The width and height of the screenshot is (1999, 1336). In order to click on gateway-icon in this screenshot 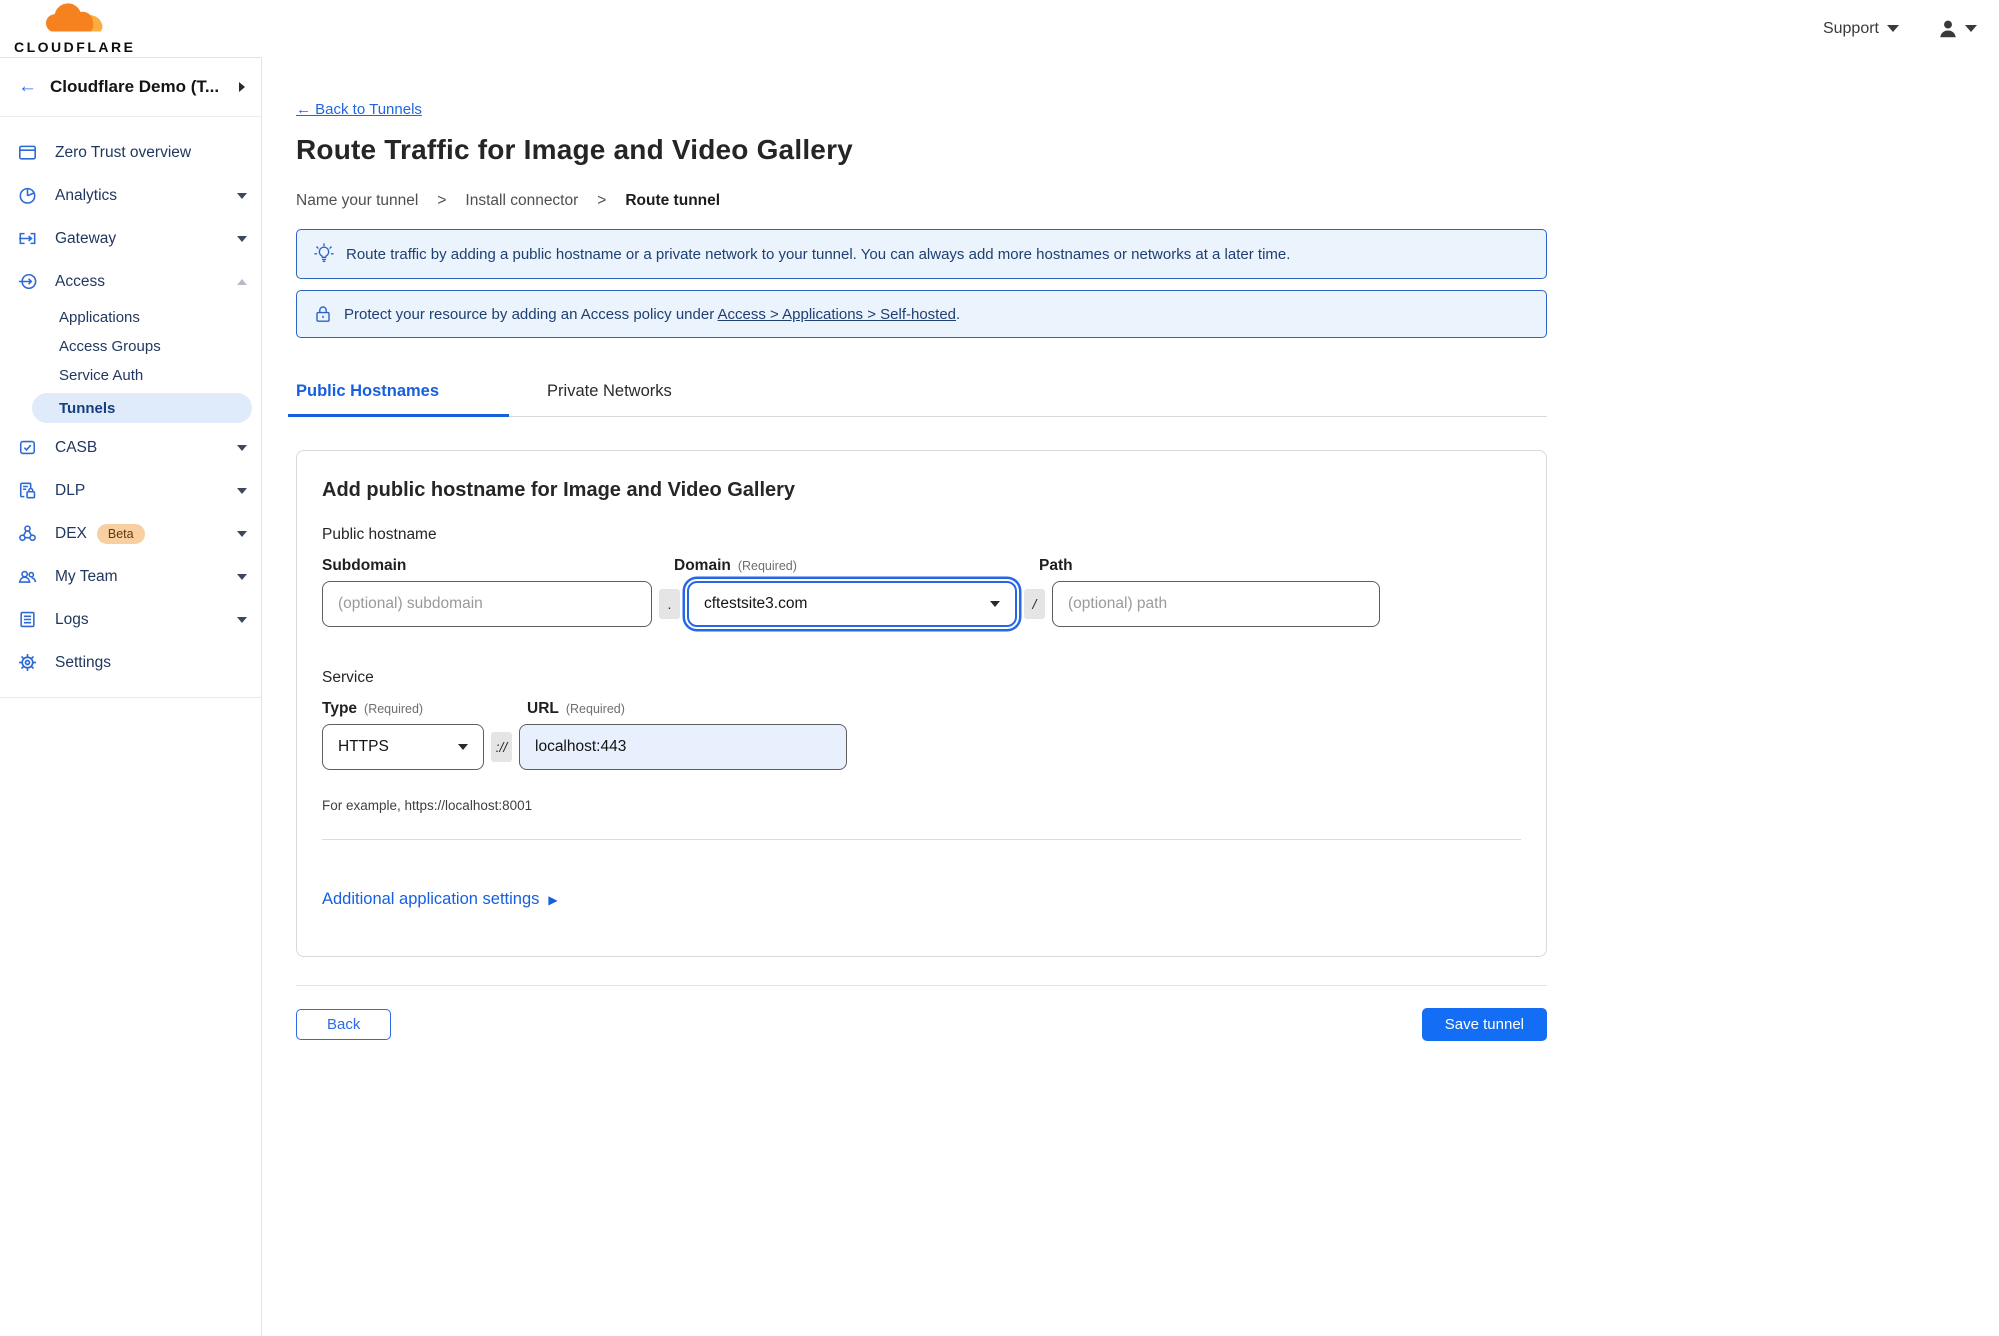, I will do `click(27, 238)`.